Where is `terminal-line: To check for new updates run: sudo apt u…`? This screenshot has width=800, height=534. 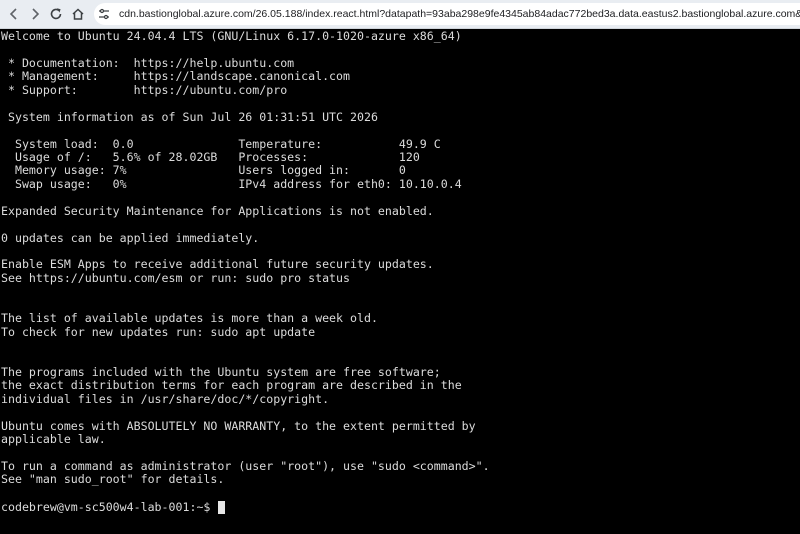
terminal-line: To check for new updates run: sudo apt u… is located at coordinates (158, 331).